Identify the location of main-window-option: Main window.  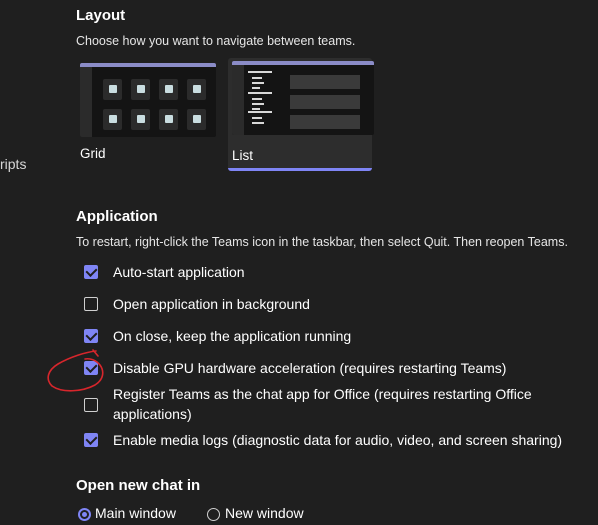
(131, 515).